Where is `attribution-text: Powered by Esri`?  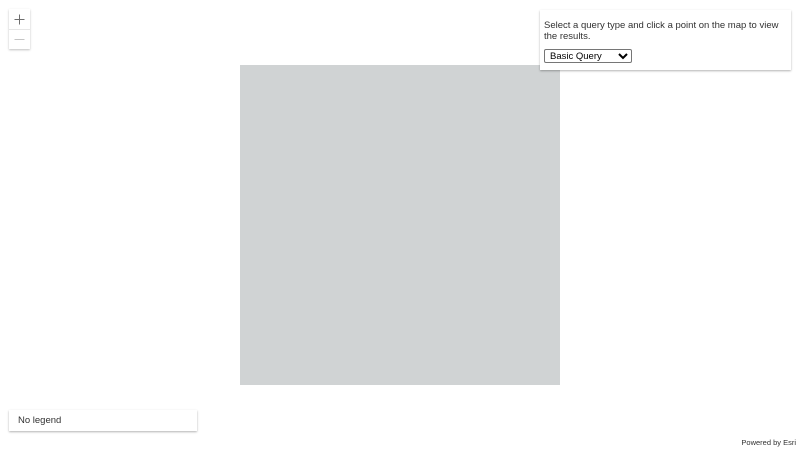 attribution-text: Powered by Esri is located at coordinates (768, 442).